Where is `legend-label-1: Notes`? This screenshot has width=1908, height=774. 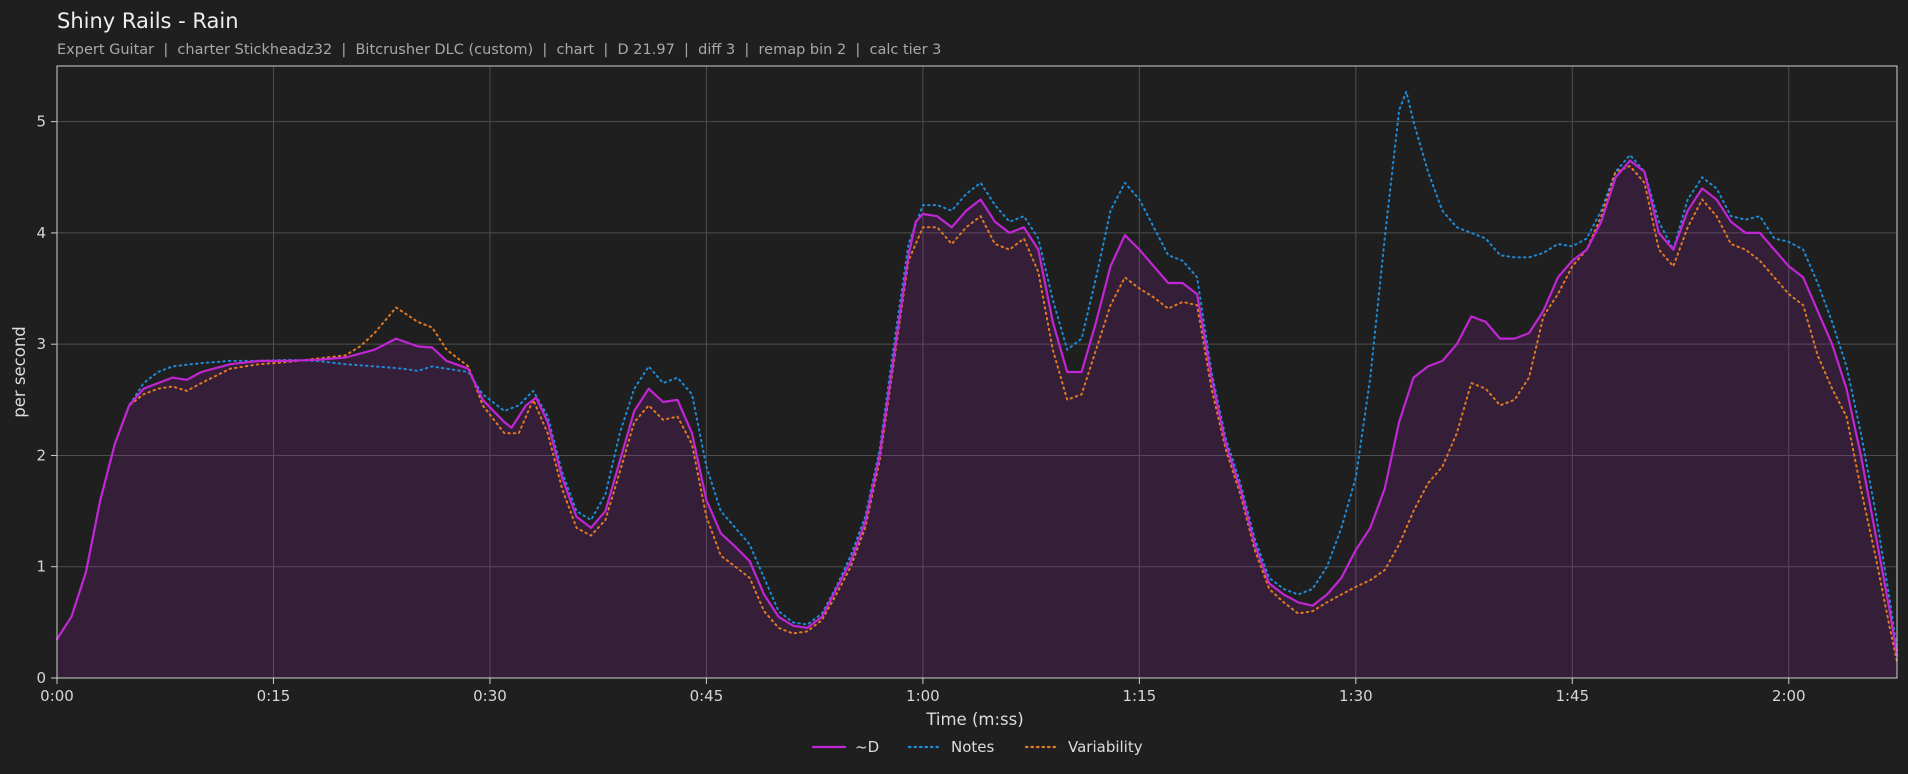 legend-label-1: Notes is located at coordinates (973, 747).